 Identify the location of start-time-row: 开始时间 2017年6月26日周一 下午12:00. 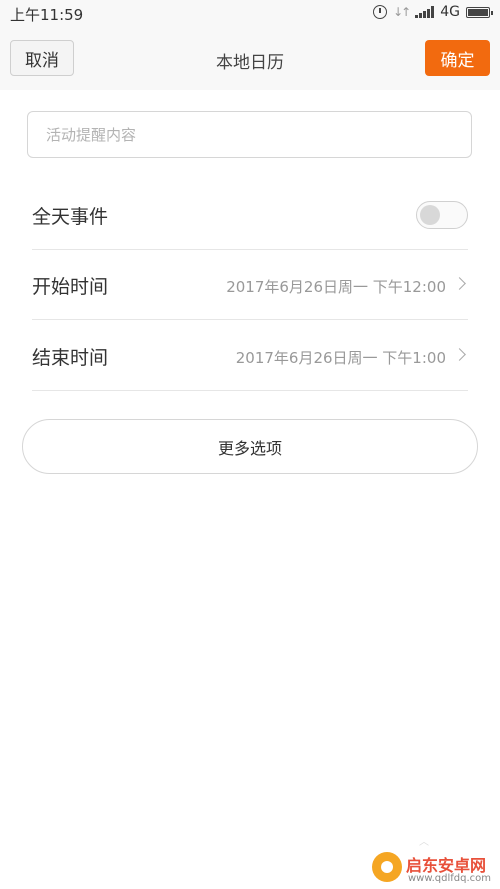
(250, 285).